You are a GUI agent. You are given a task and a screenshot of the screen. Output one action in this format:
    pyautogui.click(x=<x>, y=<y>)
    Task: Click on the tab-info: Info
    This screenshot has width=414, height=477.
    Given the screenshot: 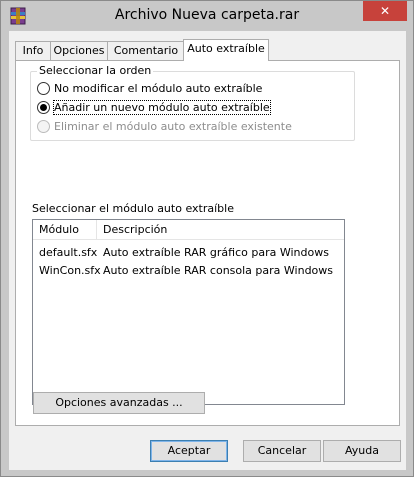 What is the action you would take?
    pyautogui.click(x=33, y=50)
    